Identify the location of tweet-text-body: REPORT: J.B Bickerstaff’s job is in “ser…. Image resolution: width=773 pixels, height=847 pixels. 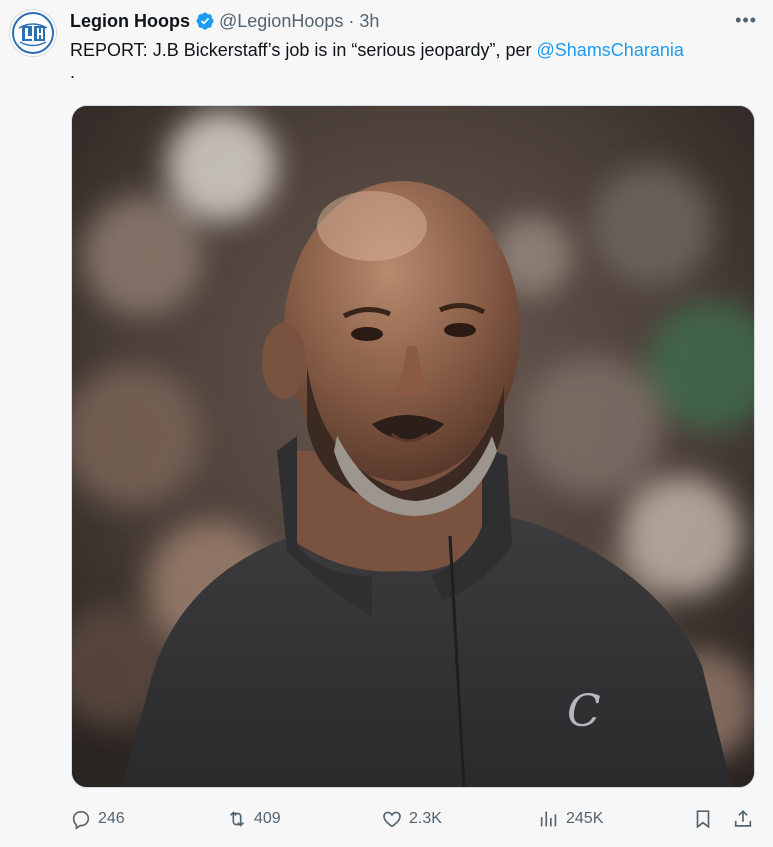
(303, 50).